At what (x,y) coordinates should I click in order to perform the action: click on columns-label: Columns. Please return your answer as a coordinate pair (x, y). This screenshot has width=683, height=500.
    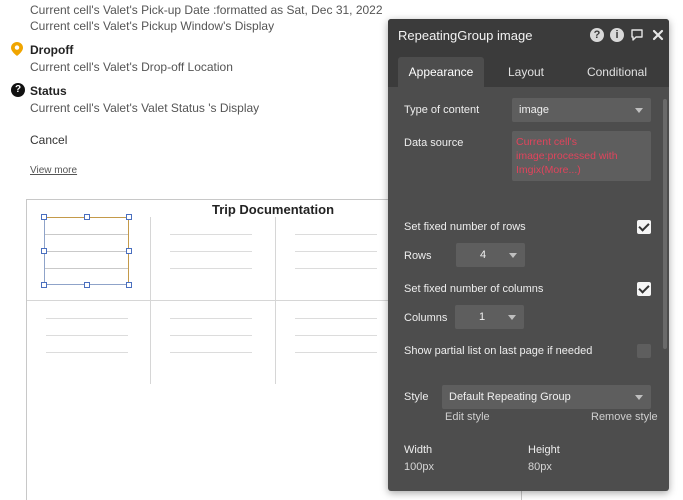
    Looking at the image, I should click on (426, 318).